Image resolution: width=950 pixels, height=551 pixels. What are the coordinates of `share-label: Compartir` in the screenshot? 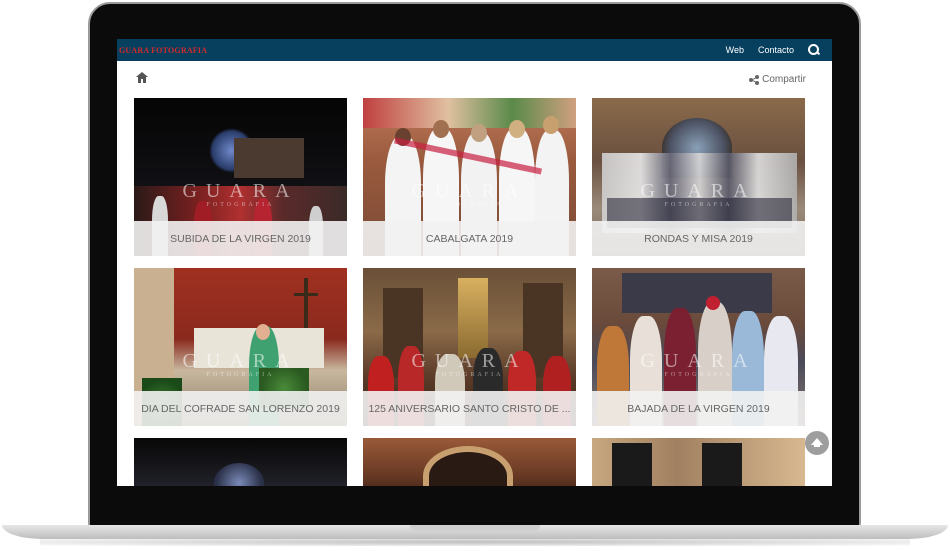 It's located at (784, 79).